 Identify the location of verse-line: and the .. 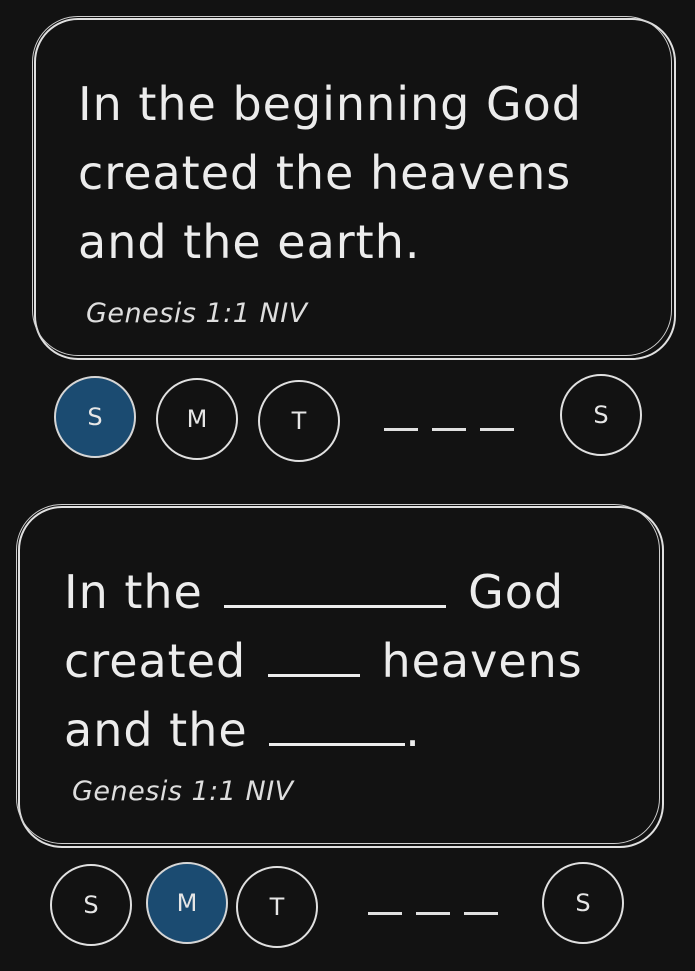
(323, 730).